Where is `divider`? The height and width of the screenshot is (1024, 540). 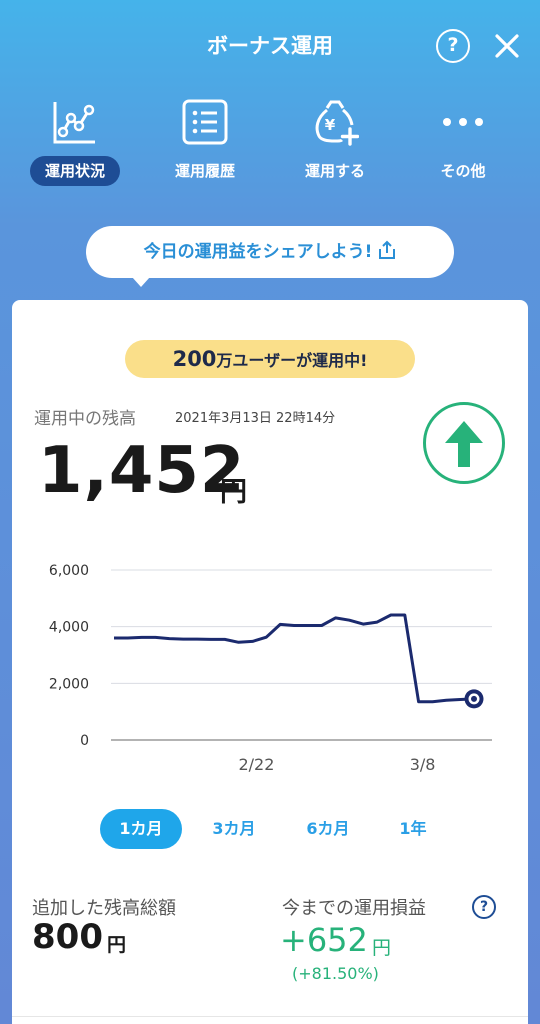 divider is located at coordinates (270, 1016).